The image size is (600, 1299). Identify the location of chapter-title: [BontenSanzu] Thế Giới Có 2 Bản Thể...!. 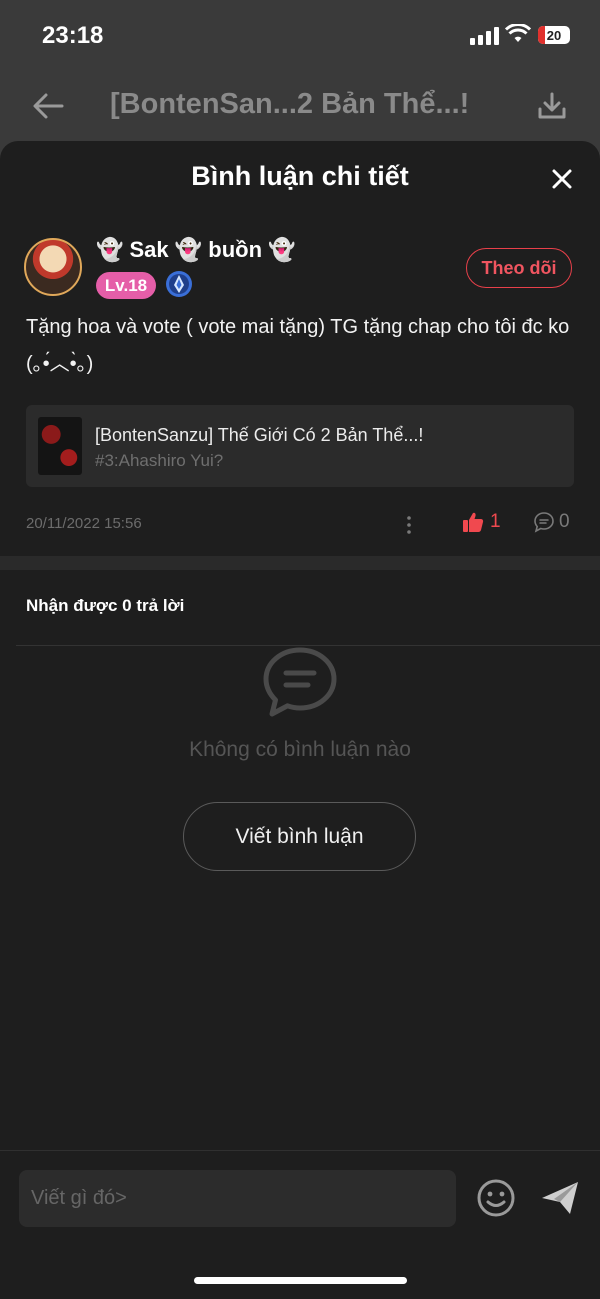
(259, 435).